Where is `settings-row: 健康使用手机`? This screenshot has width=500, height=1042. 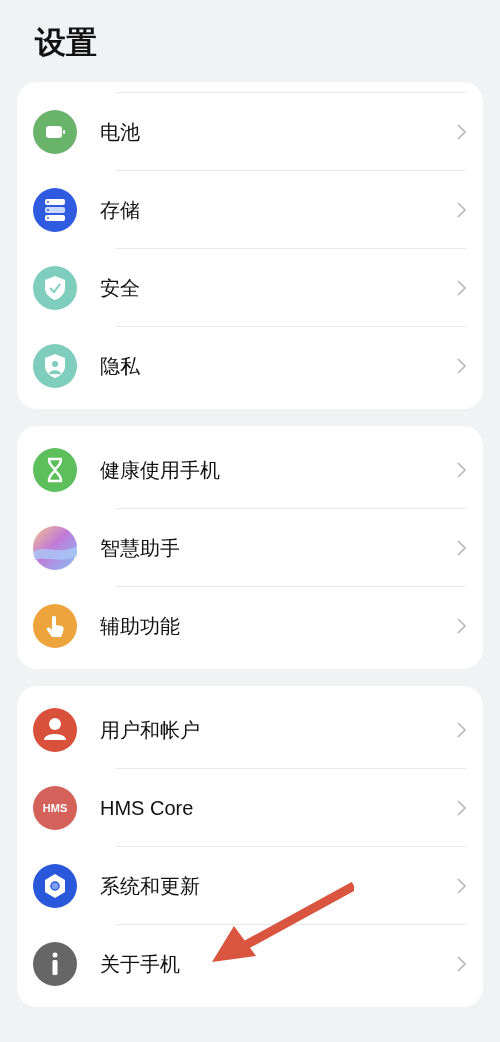
settings-row: 健康使用手机 is located at coordinates (249, 469).